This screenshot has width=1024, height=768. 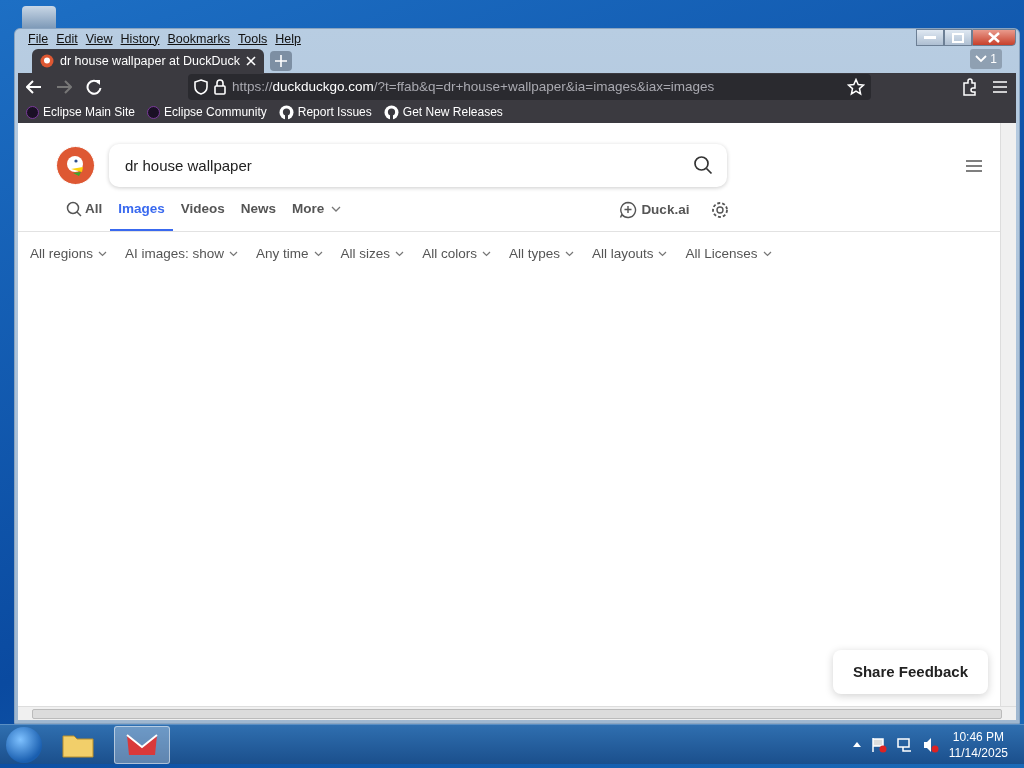 What do you see at coordinates (207, 112) in the screenshot?
I see `bookmark: Eclipse Community` at bounding box center [207, 112].